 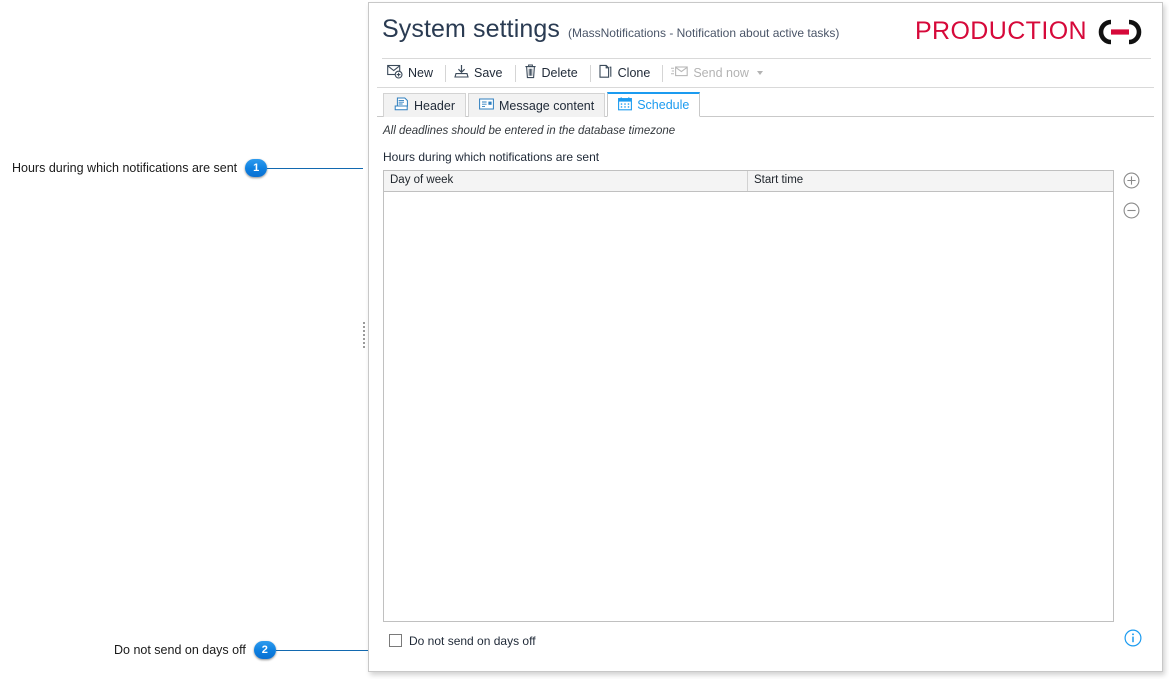 I want to click on send-mail-icon, so click(x=680, y=73).